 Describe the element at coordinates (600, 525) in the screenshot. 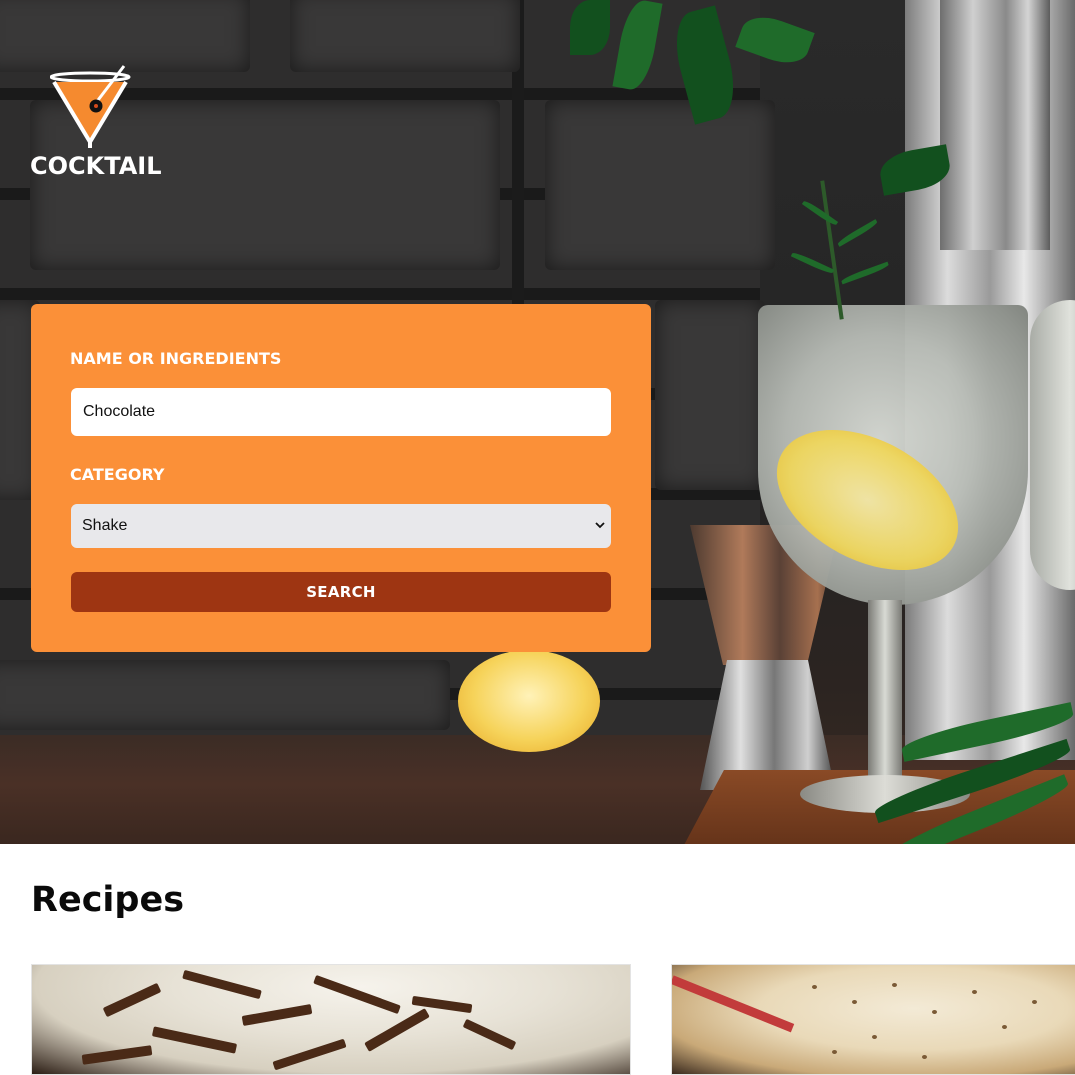

I see `chevron-down-icon` at that location.